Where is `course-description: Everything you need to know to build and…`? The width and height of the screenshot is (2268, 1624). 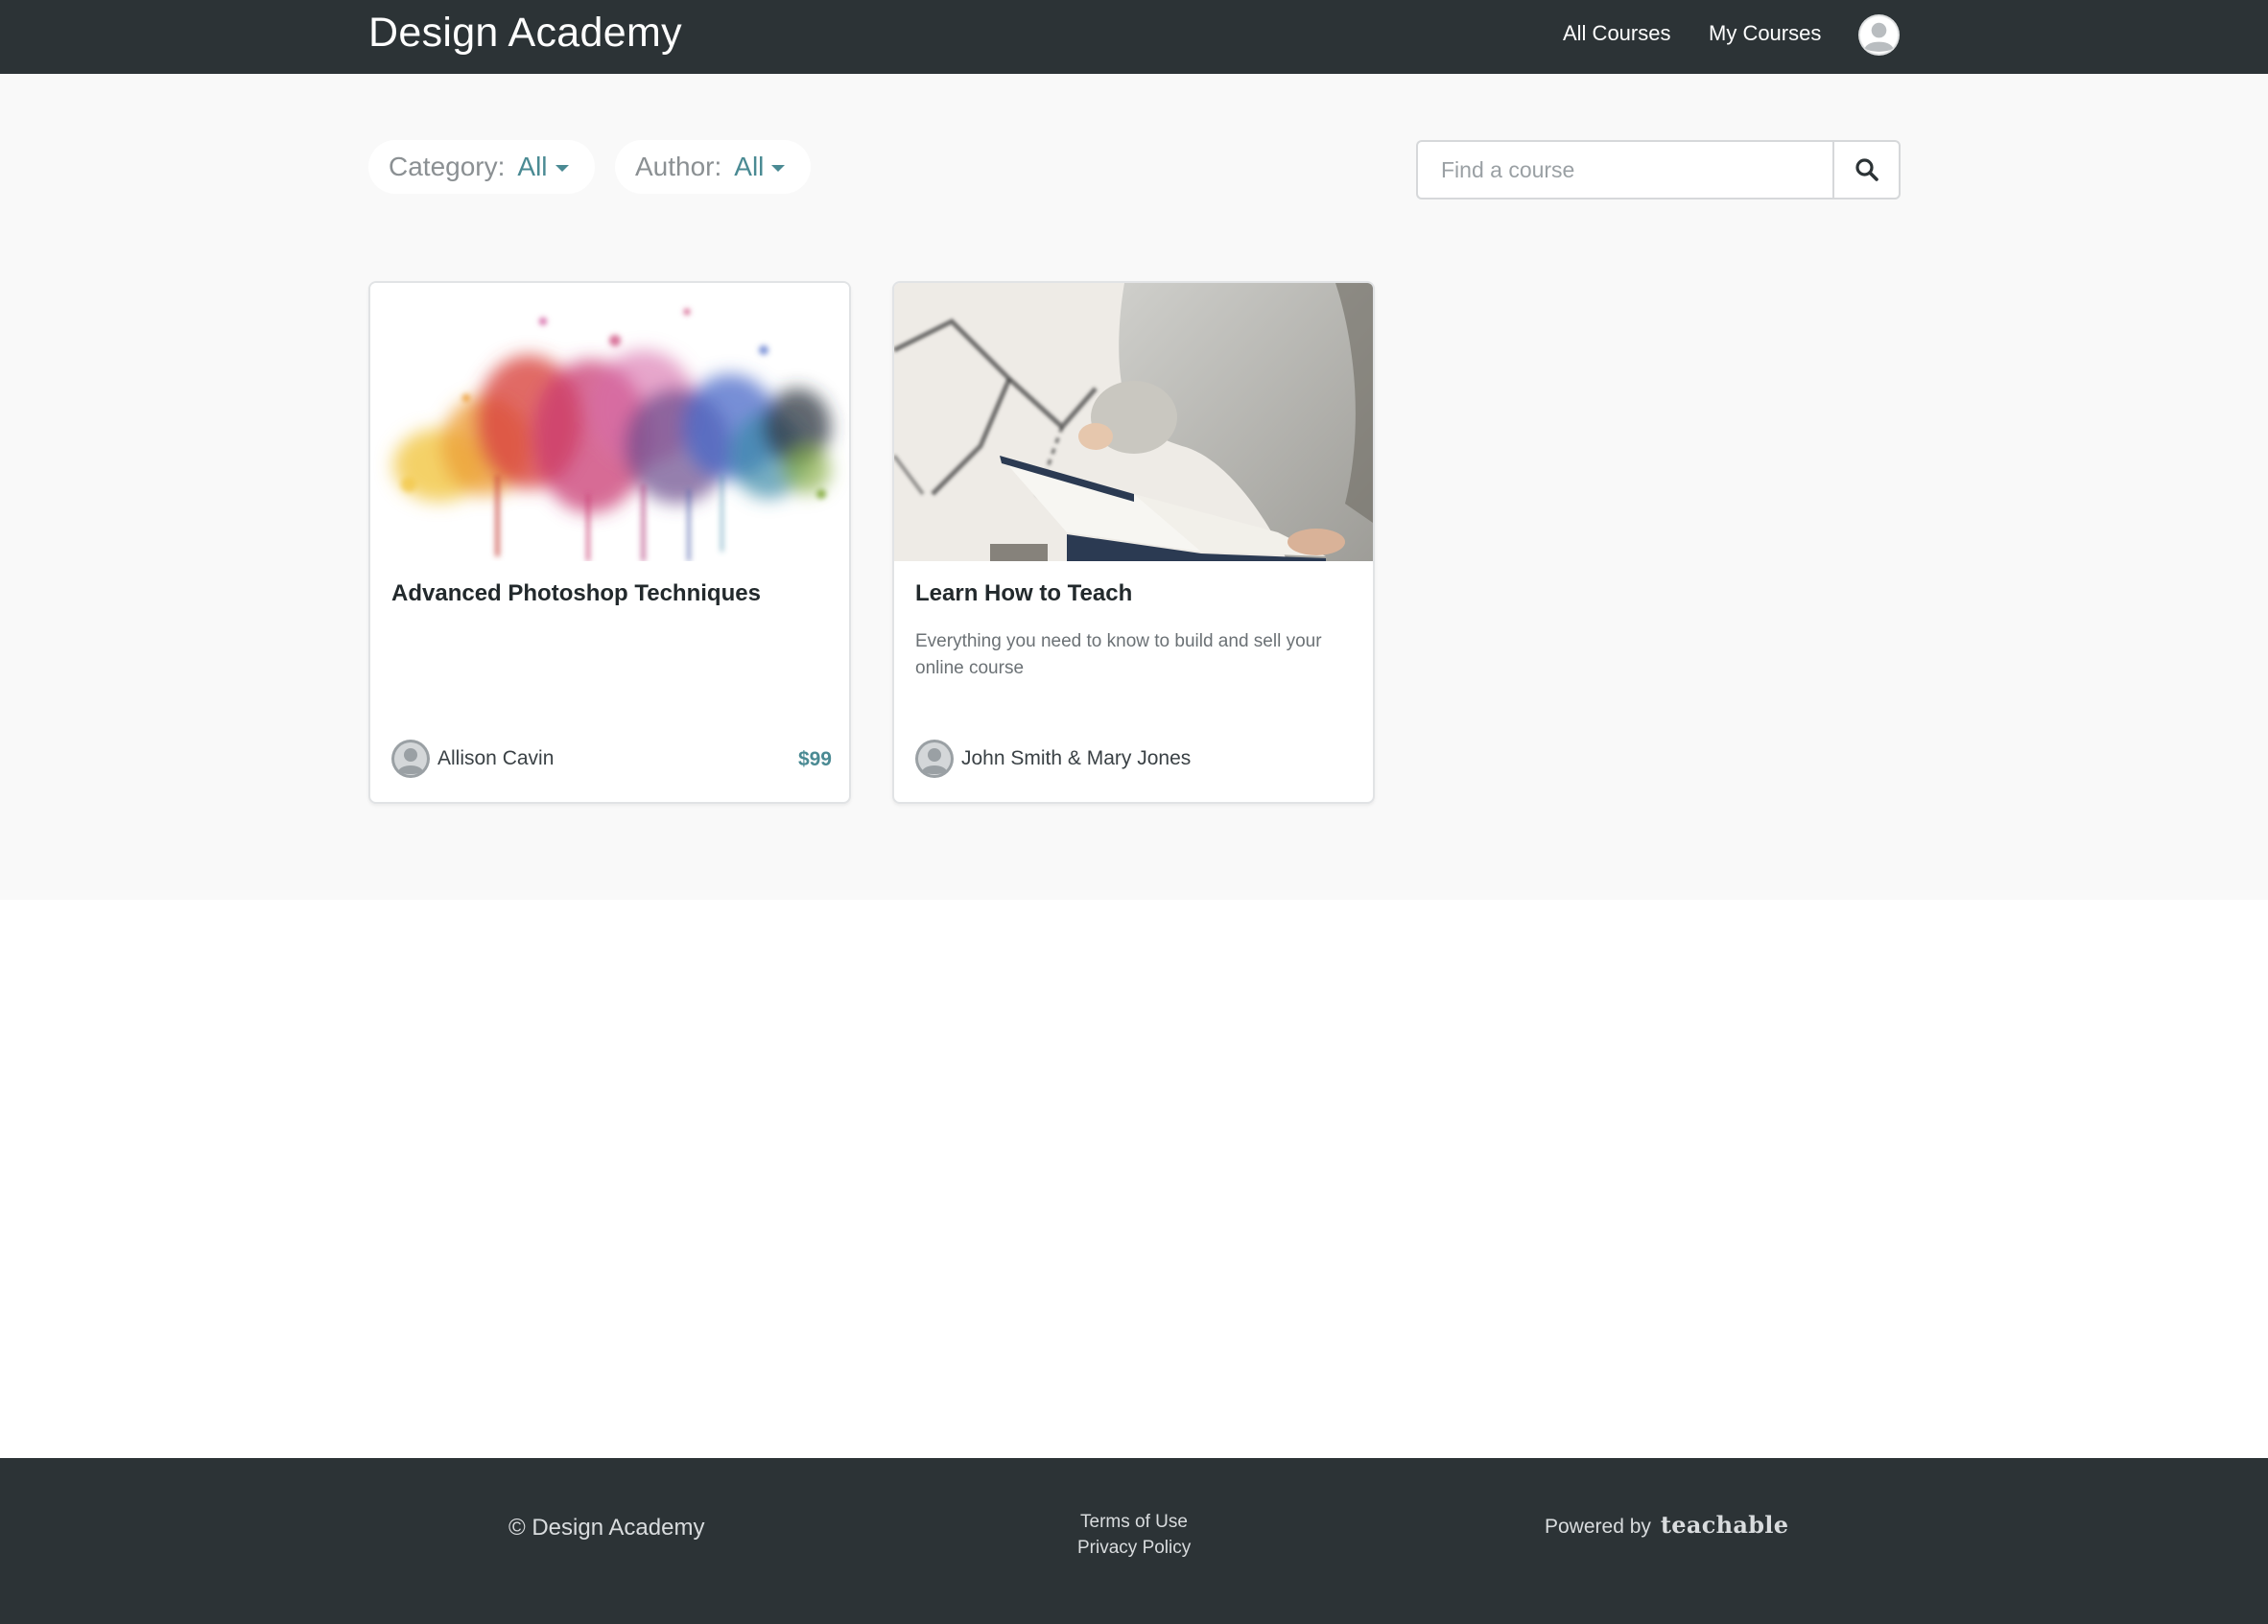
course-description: Everything you need to know to build and… is located at coordinates (1118, 654).